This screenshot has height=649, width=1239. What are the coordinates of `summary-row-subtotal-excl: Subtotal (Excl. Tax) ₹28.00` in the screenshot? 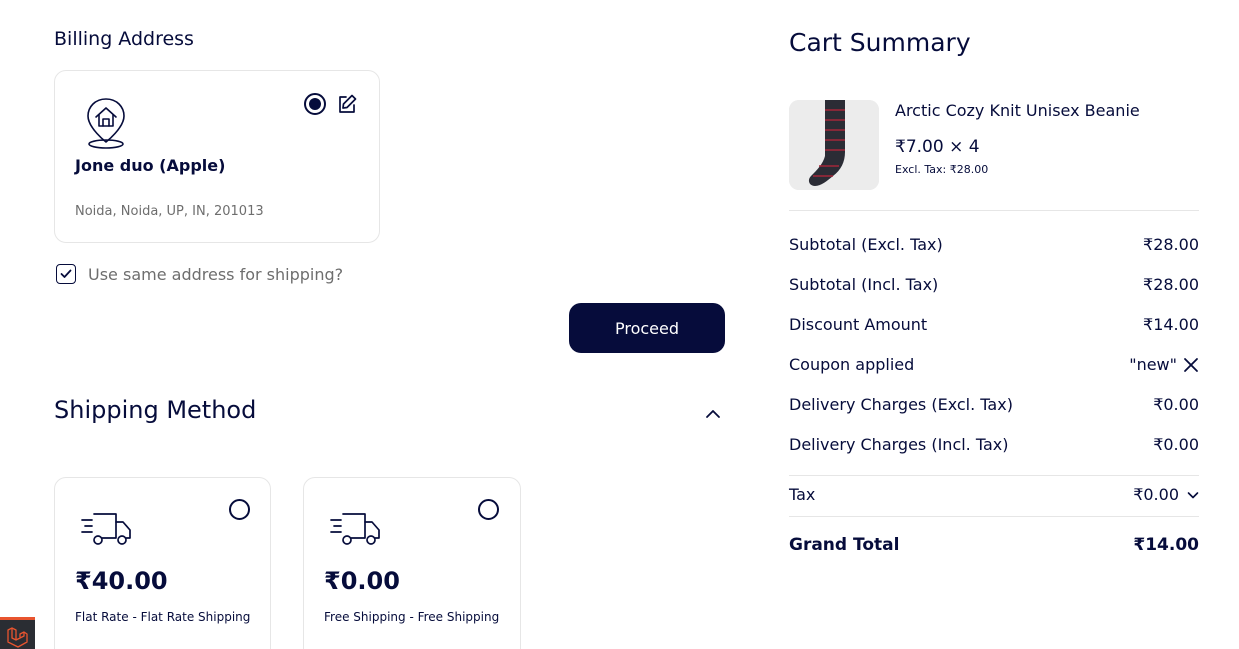 It's located at (994, 244).